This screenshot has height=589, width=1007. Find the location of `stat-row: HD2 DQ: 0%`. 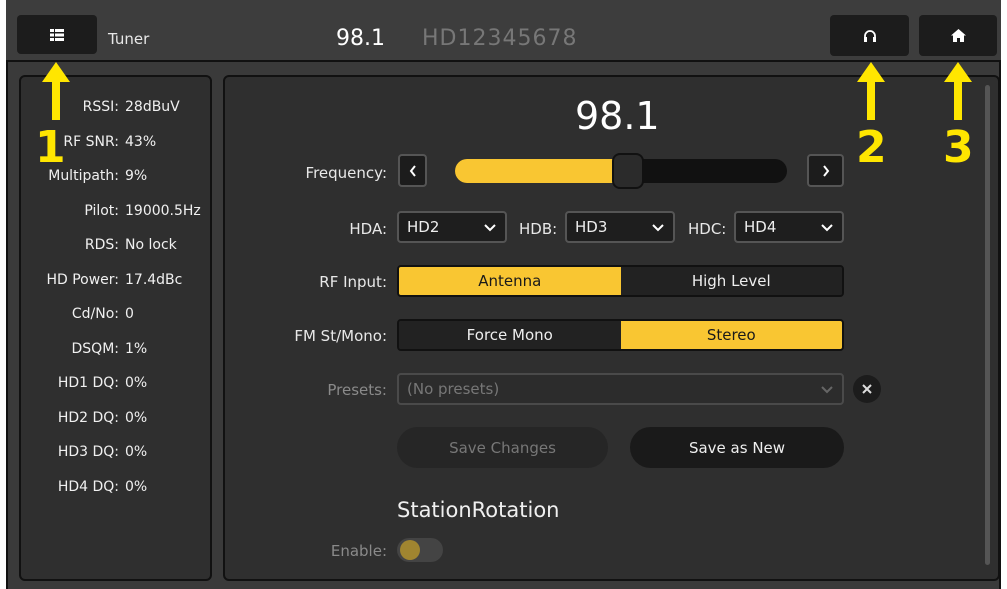

stat-row: HD2 DQ: 0% is located at coordinates (85, 418).